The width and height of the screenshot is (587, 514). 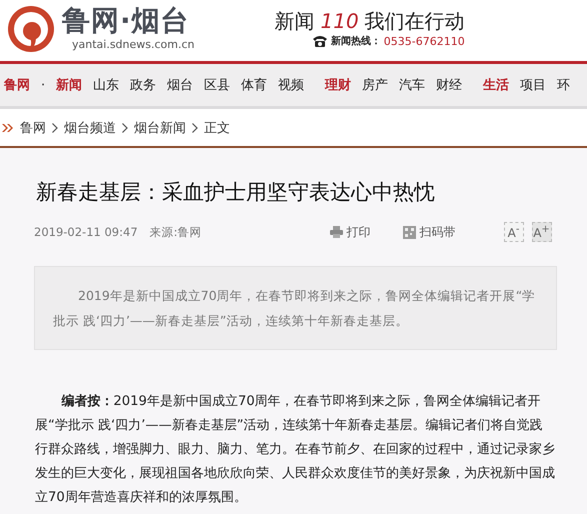 I want to click on phone-icon, so click(x=320, y=41).